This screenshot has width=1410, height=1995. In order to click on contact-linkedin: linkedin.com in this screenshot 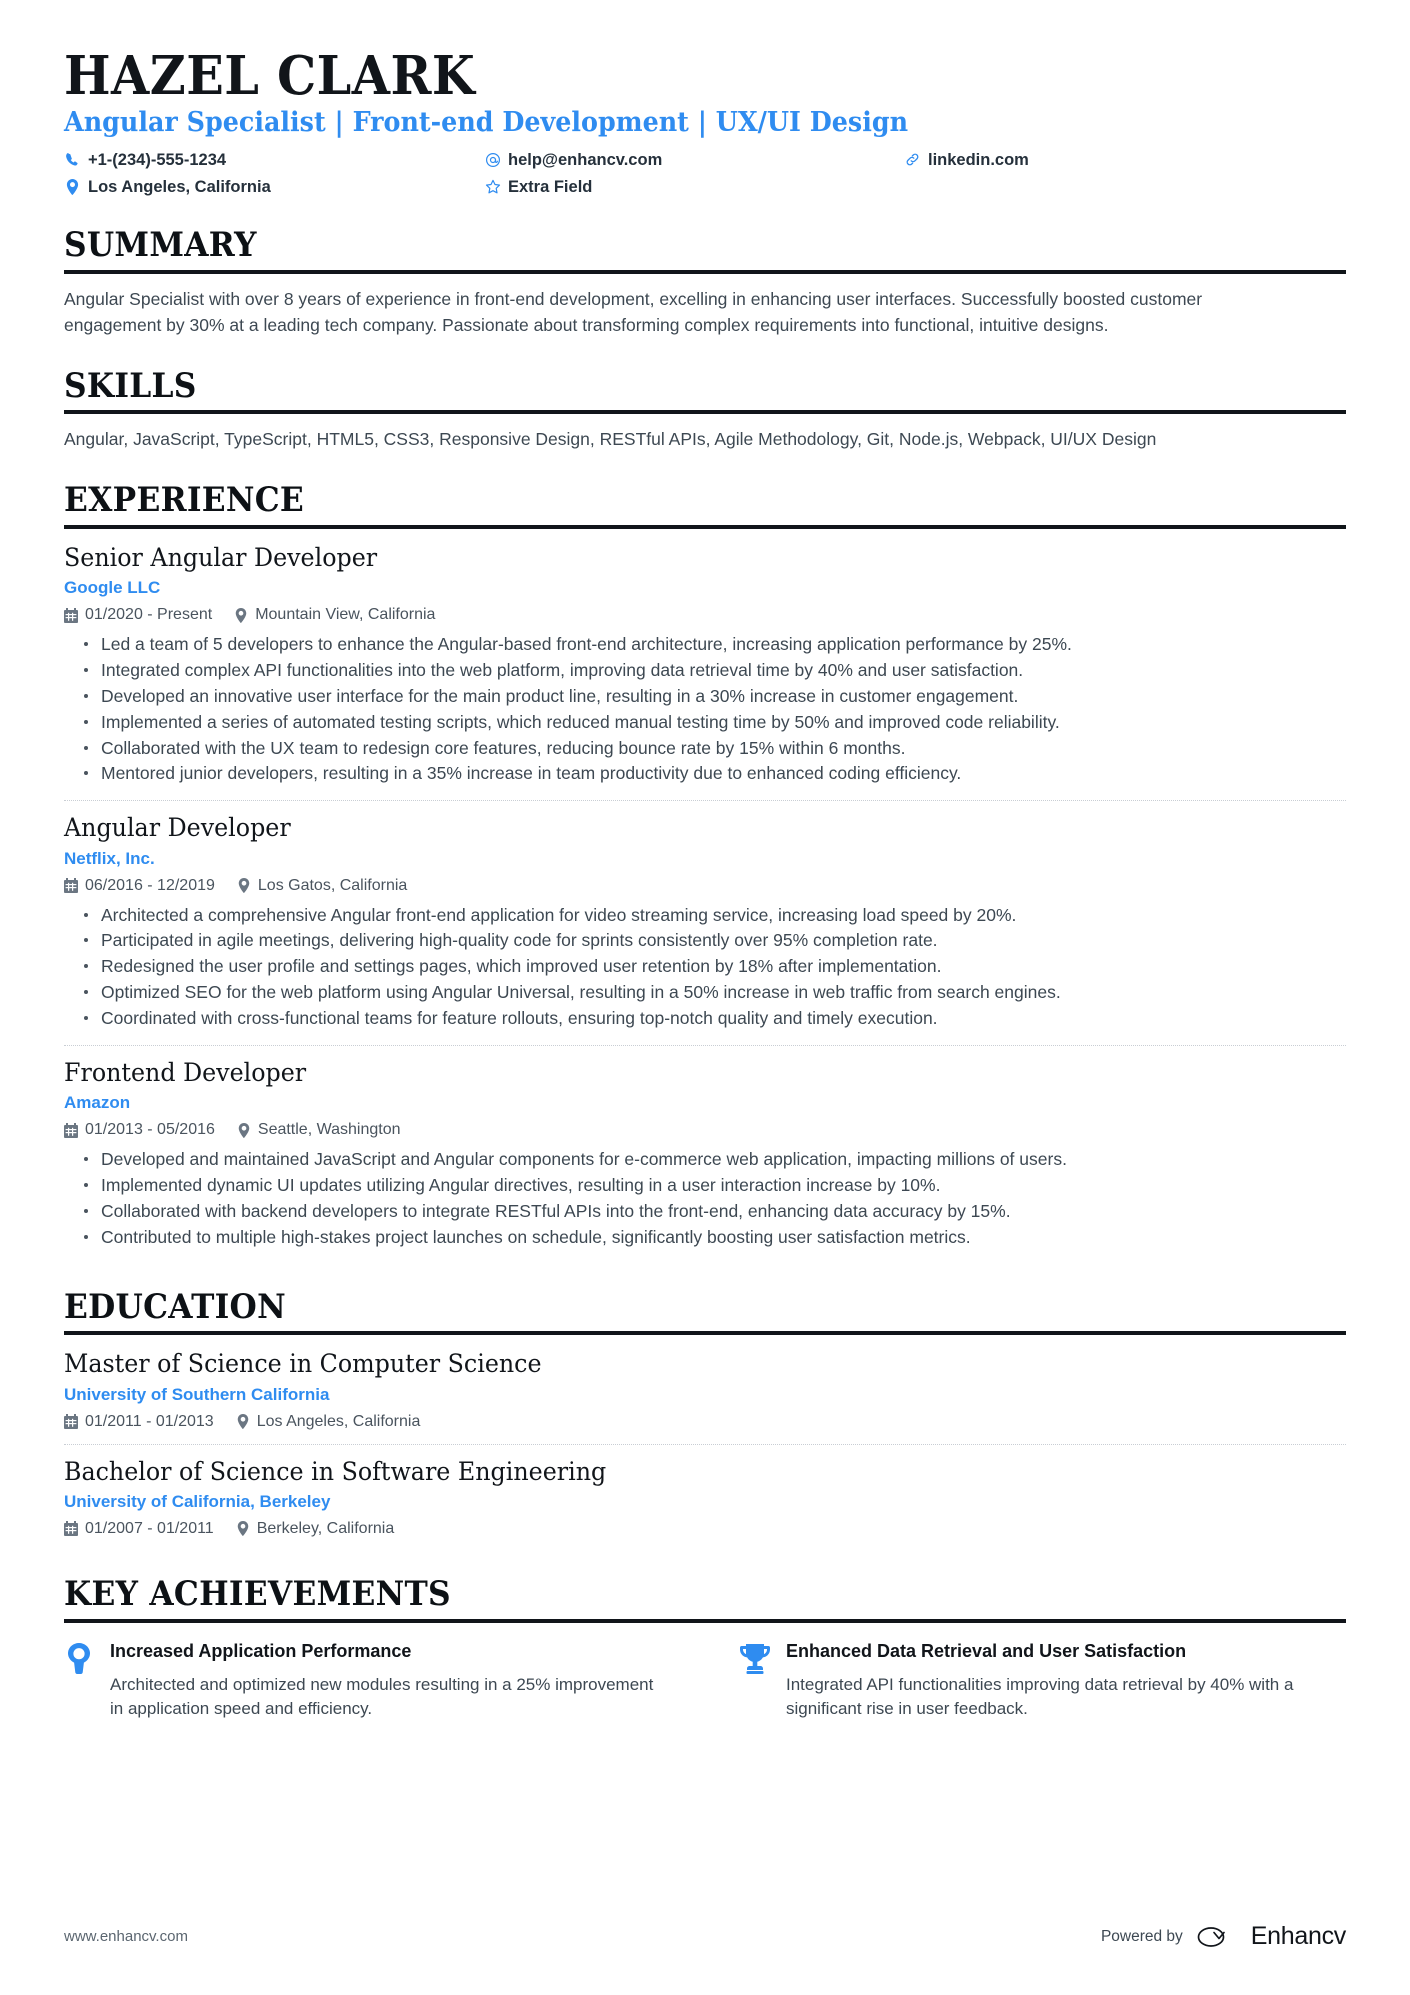, I will do `click(1125, 160)`.